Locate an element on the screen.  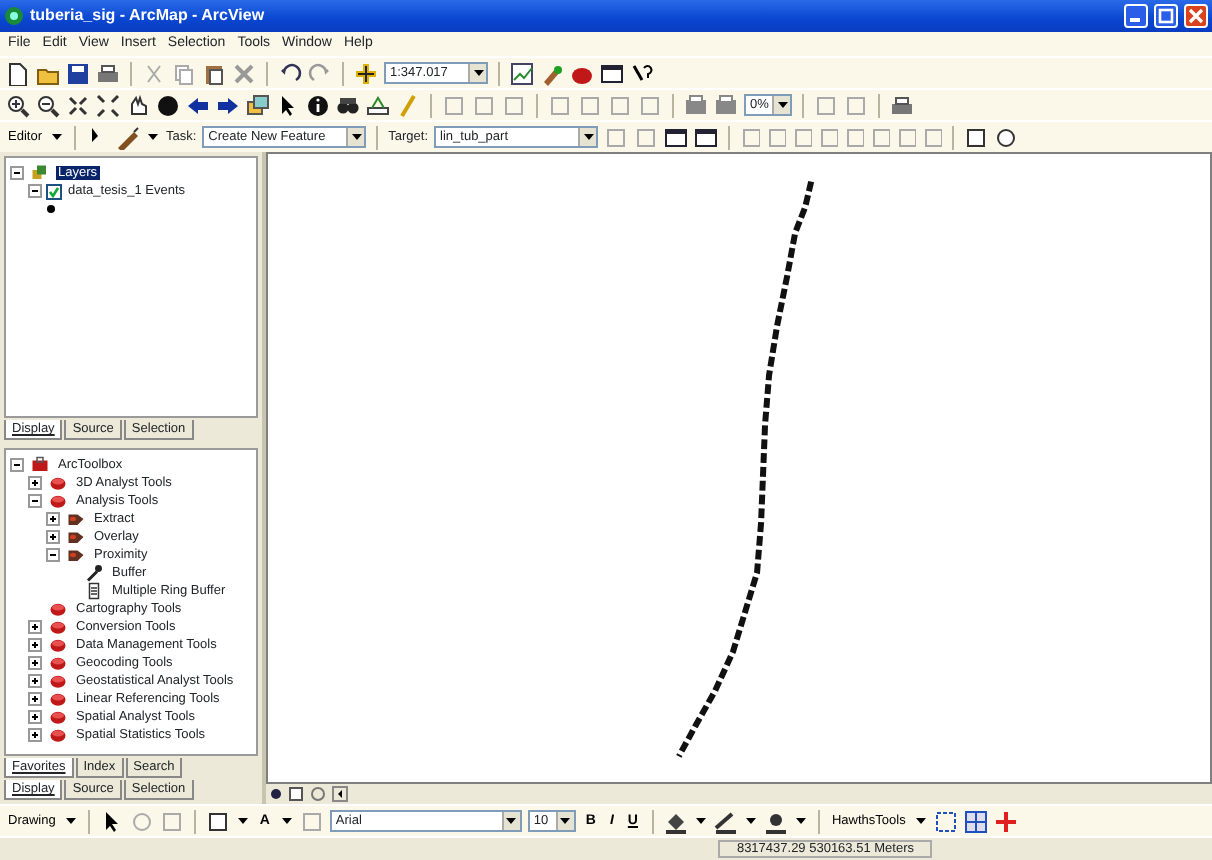
sketch-tool-icon is located at coordinates (127, 137).